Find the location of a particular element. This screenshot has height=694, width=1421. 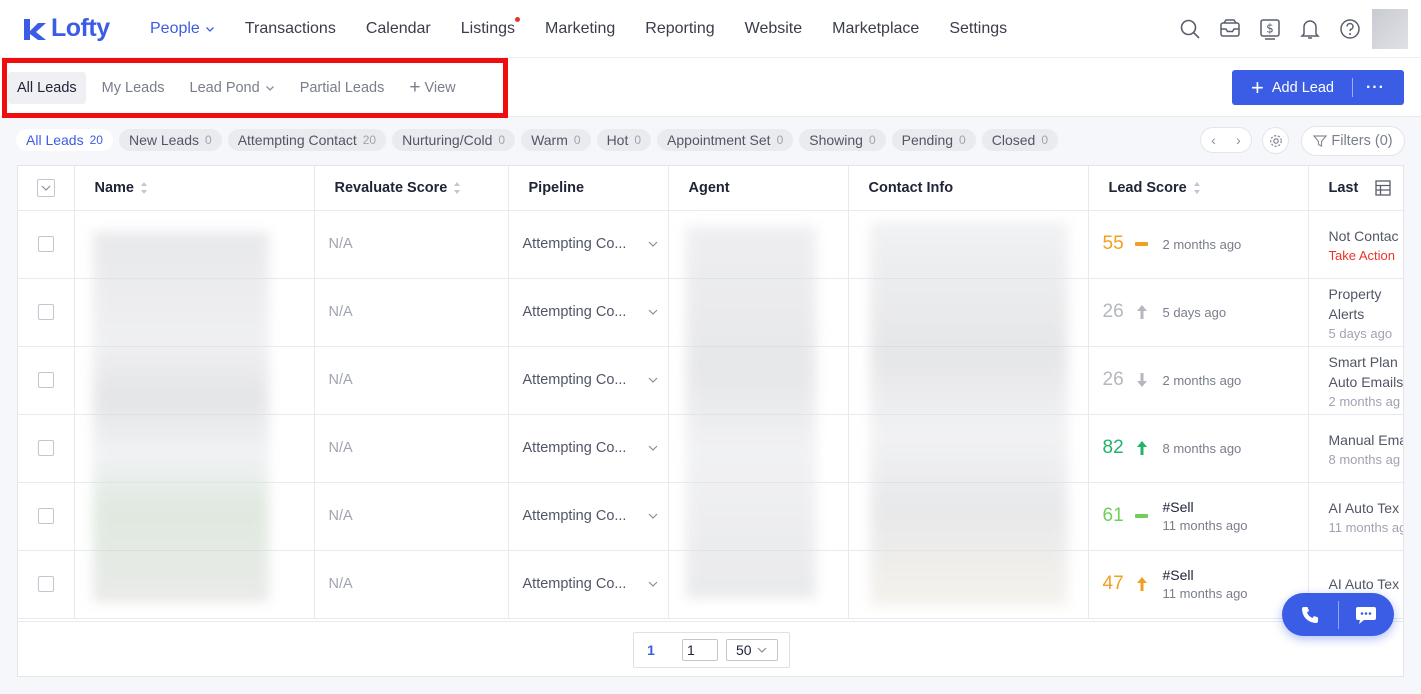

last-activity-cell: AI Auto Tex 11 months ag is located at coordinates (1355, 516).